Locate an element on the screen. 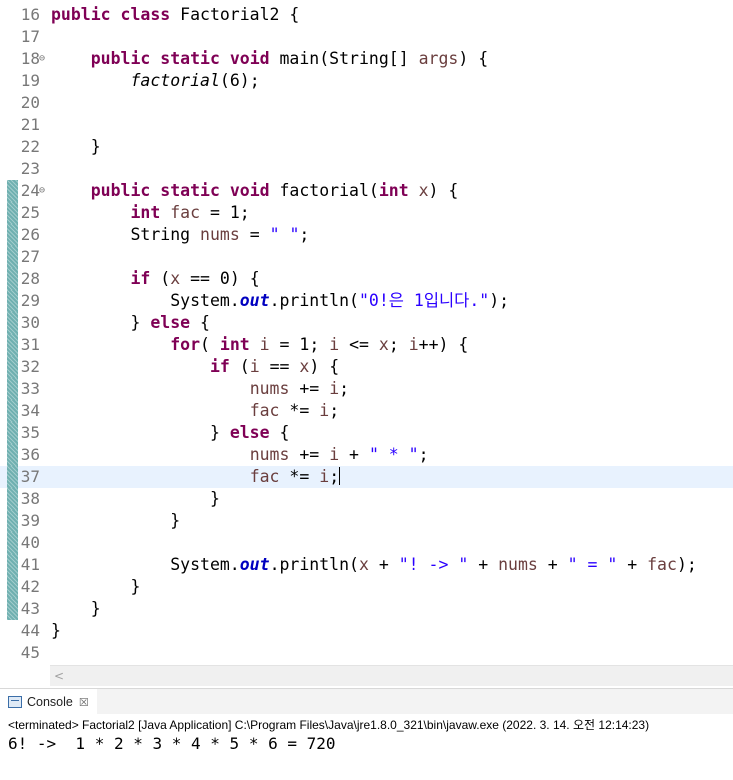 The image size is (733, 780). scrollbar-corner is located at coordinates (25, 675).